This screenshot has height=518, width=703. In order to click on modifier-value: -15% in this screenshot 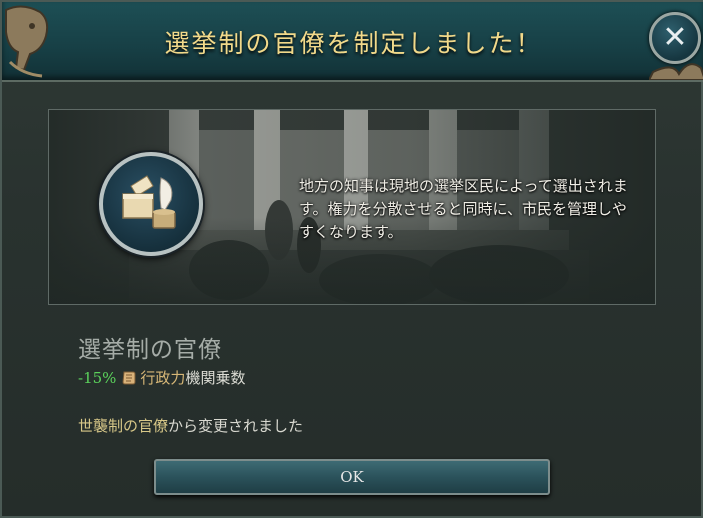, I will do `click(97, 377)`.